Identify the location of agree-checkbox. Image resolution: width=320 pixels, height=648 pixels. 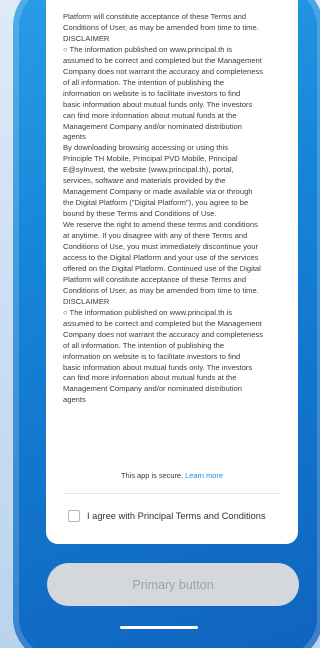
(74, 516).